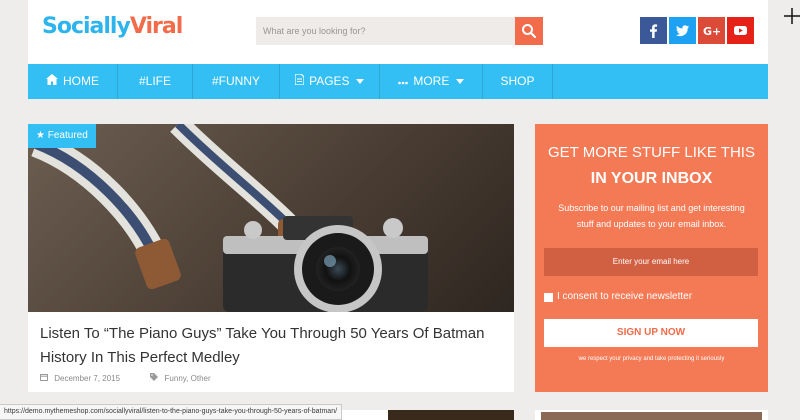 Image resolution: width=800 pixels, height=420 pixels. I want to click on sidebar-next-widget, so click(651, 415).